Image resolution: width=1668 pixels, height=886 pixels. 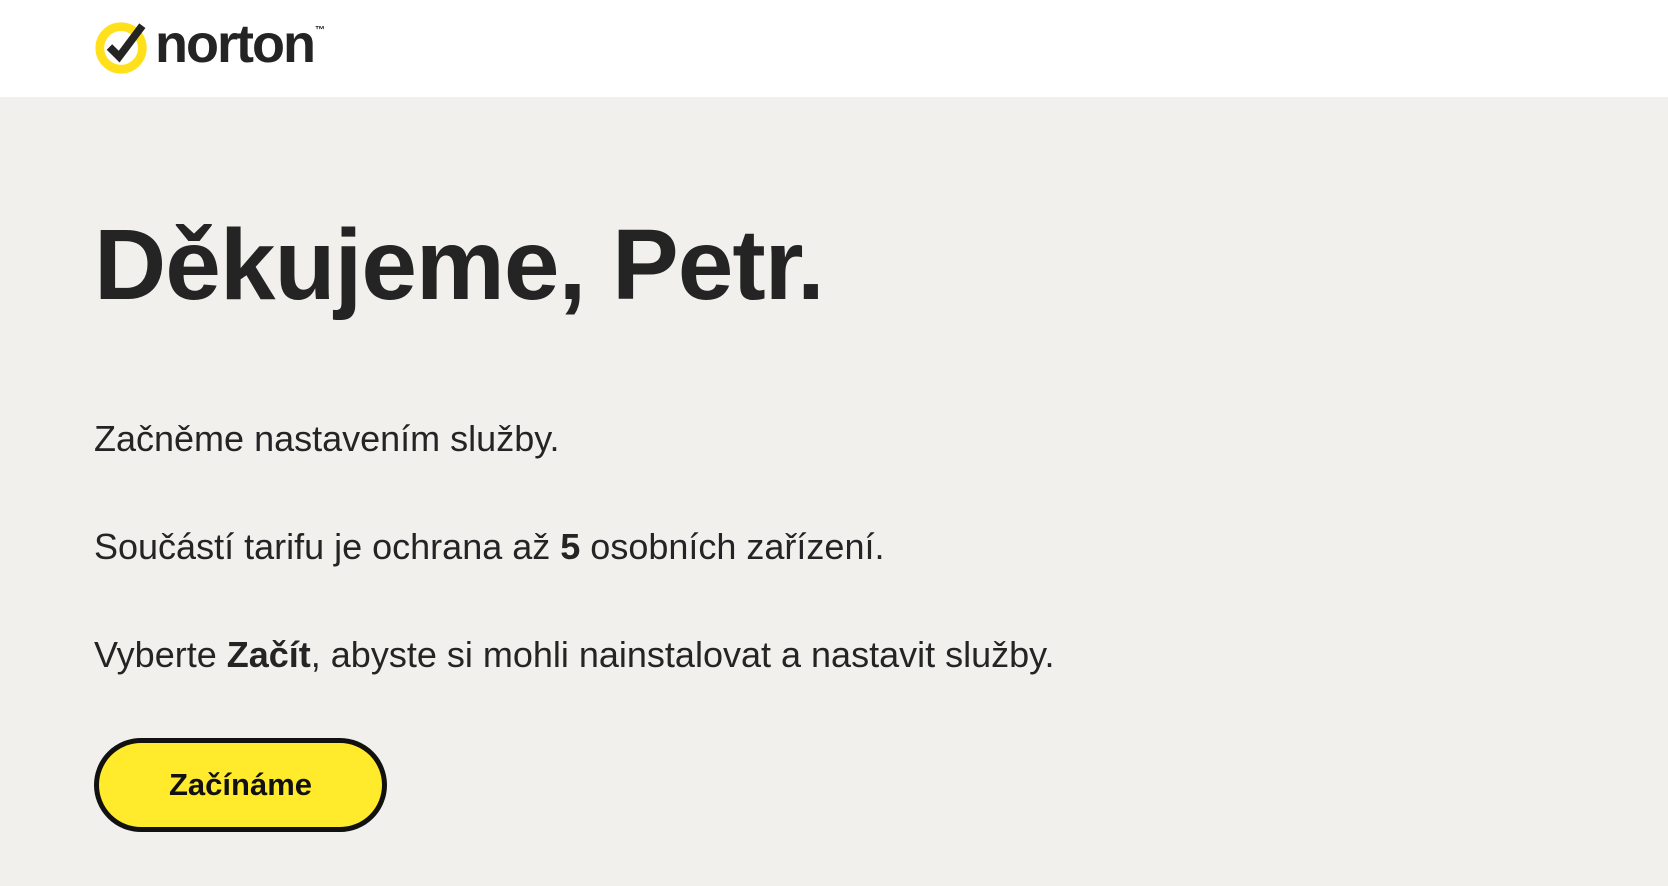 What do you see at coordinates (732, 546) in the screenshot?
I see `device-text-after: osobních zařízení.` at bounding box center [732, 546].